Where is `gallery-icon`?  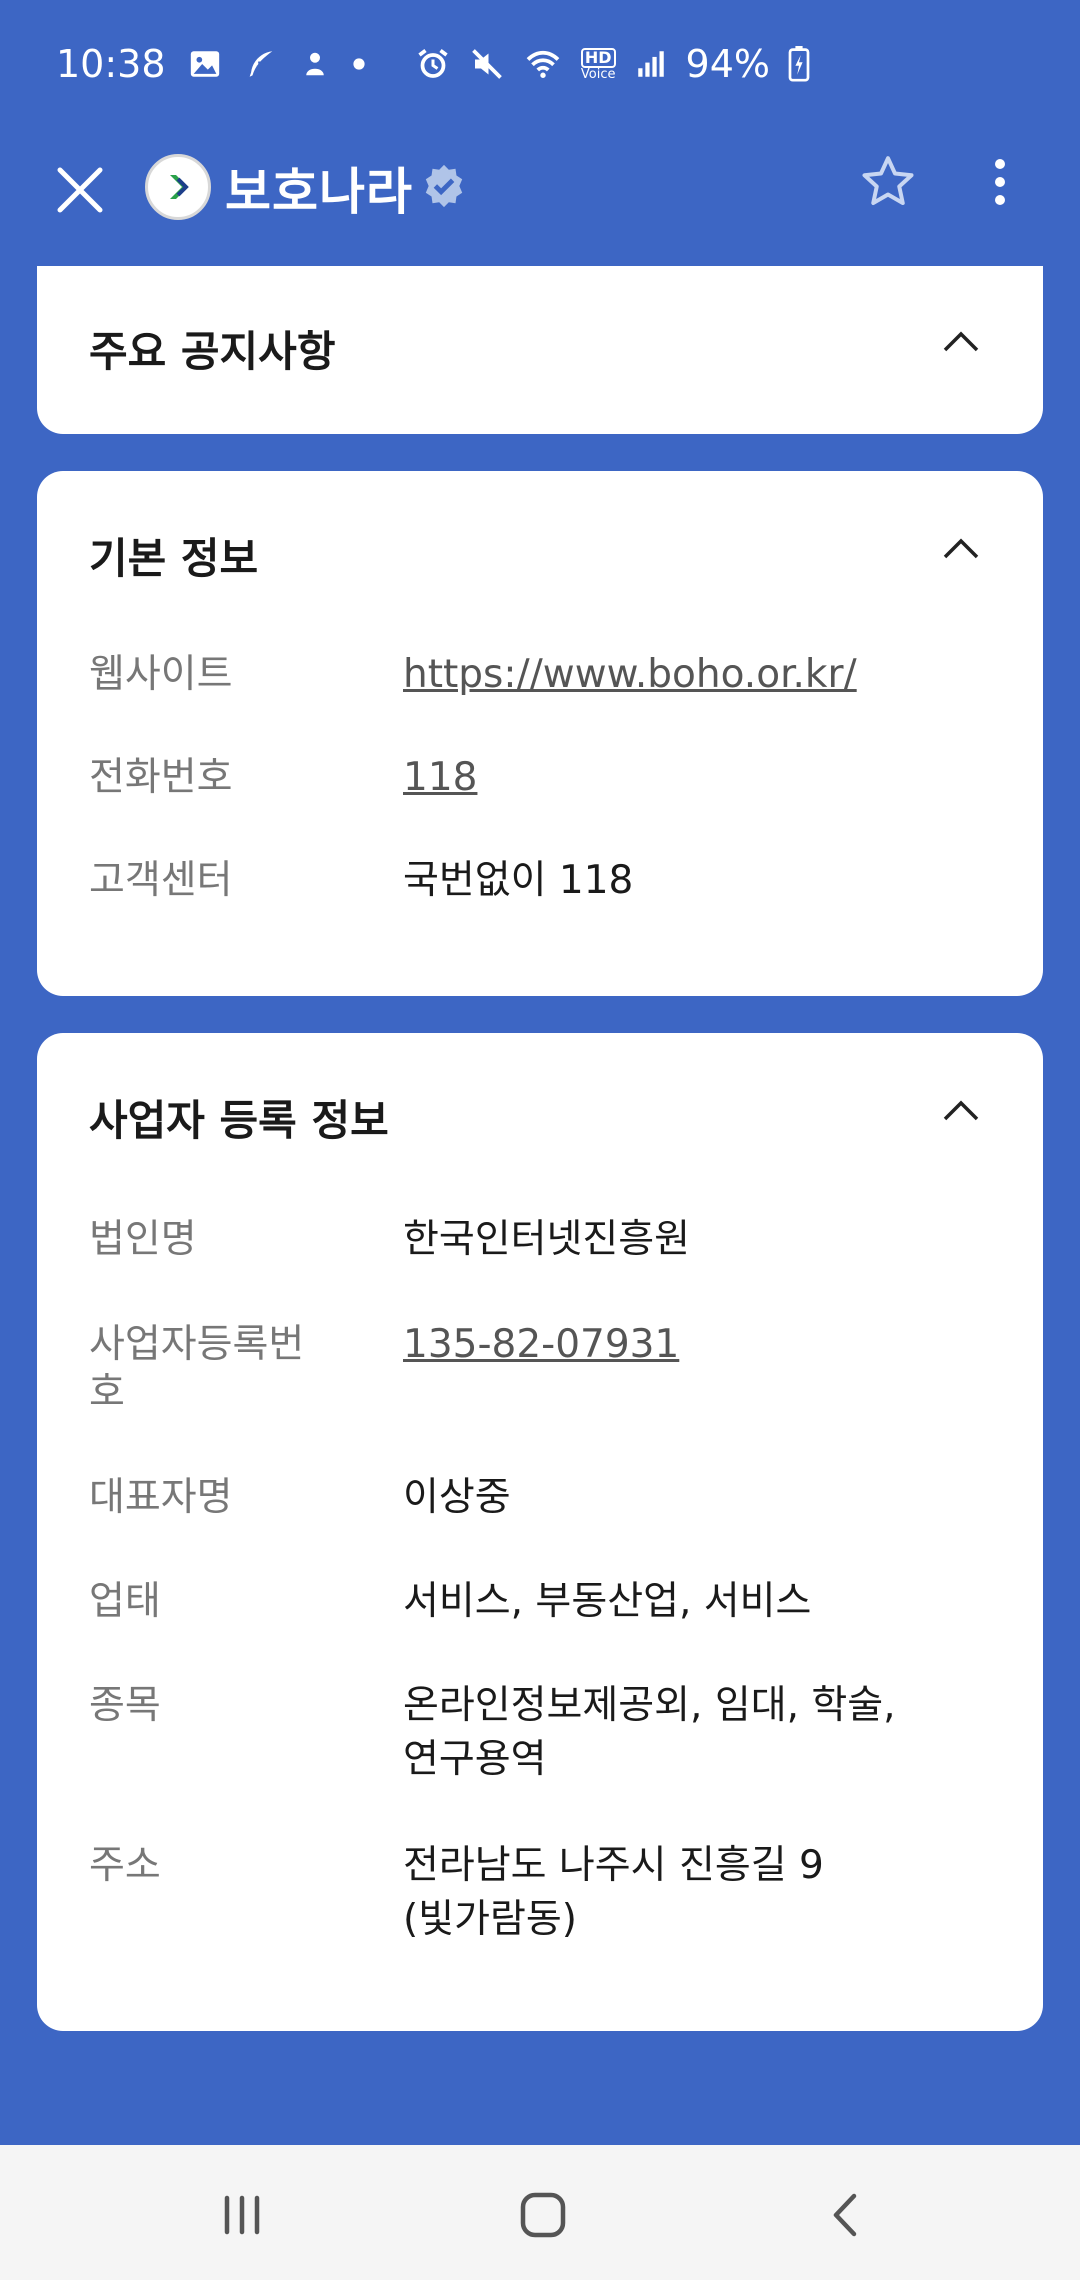 gallery-icon is located at coordinates (205, 64).